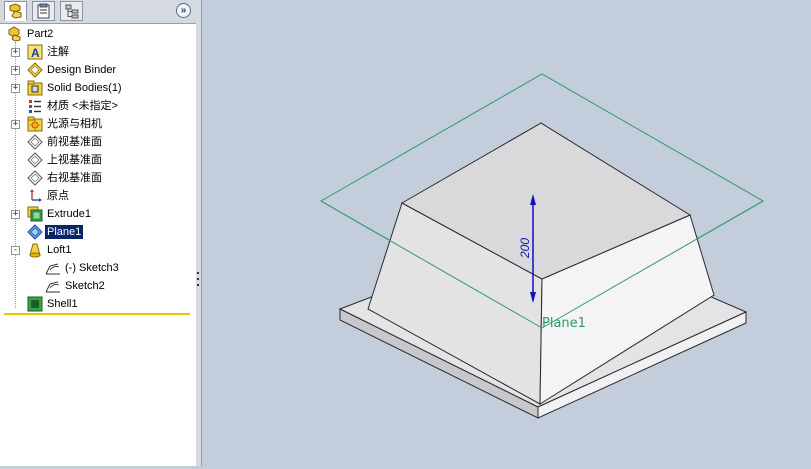 This screenshot has height=469, width=811. Describe the element at coordinates (183, 10) in the screenshot. I see `expand-panel-button: »` at that location.